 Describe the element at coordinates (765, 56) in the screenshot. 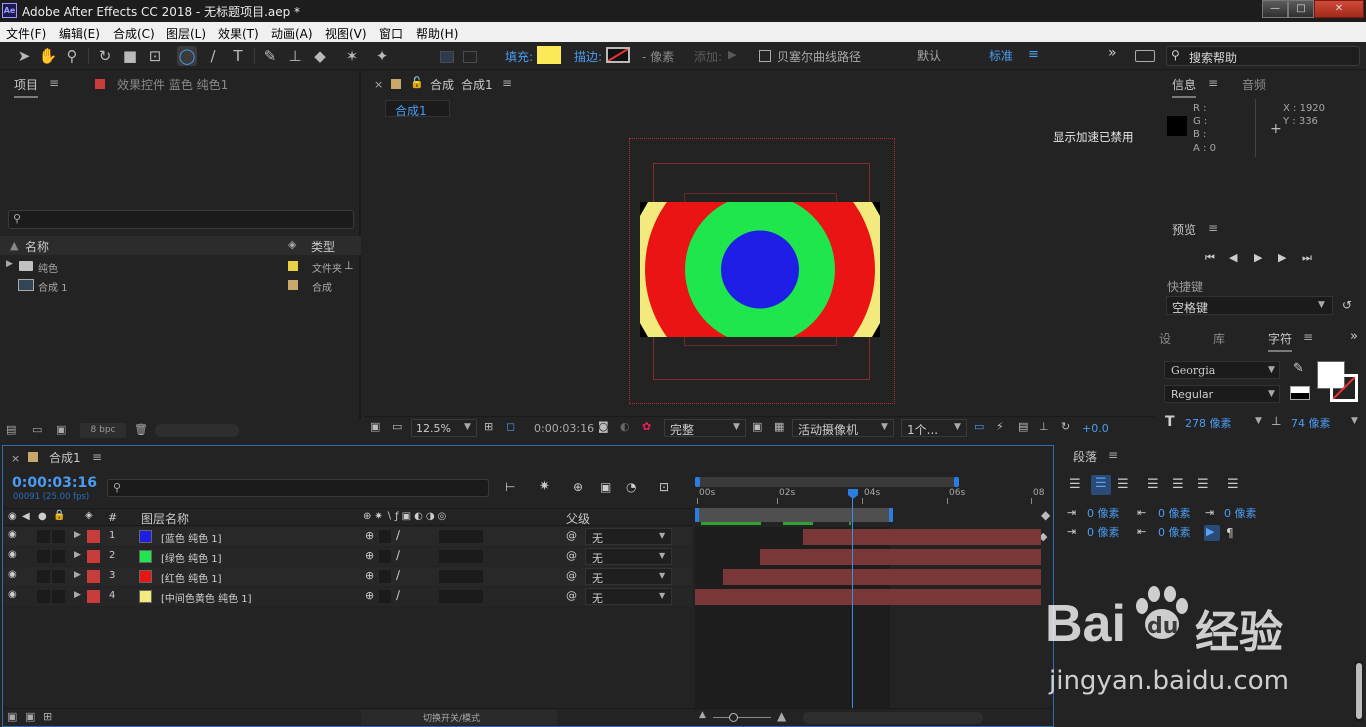

I see `bezier-checkbox` at that location.